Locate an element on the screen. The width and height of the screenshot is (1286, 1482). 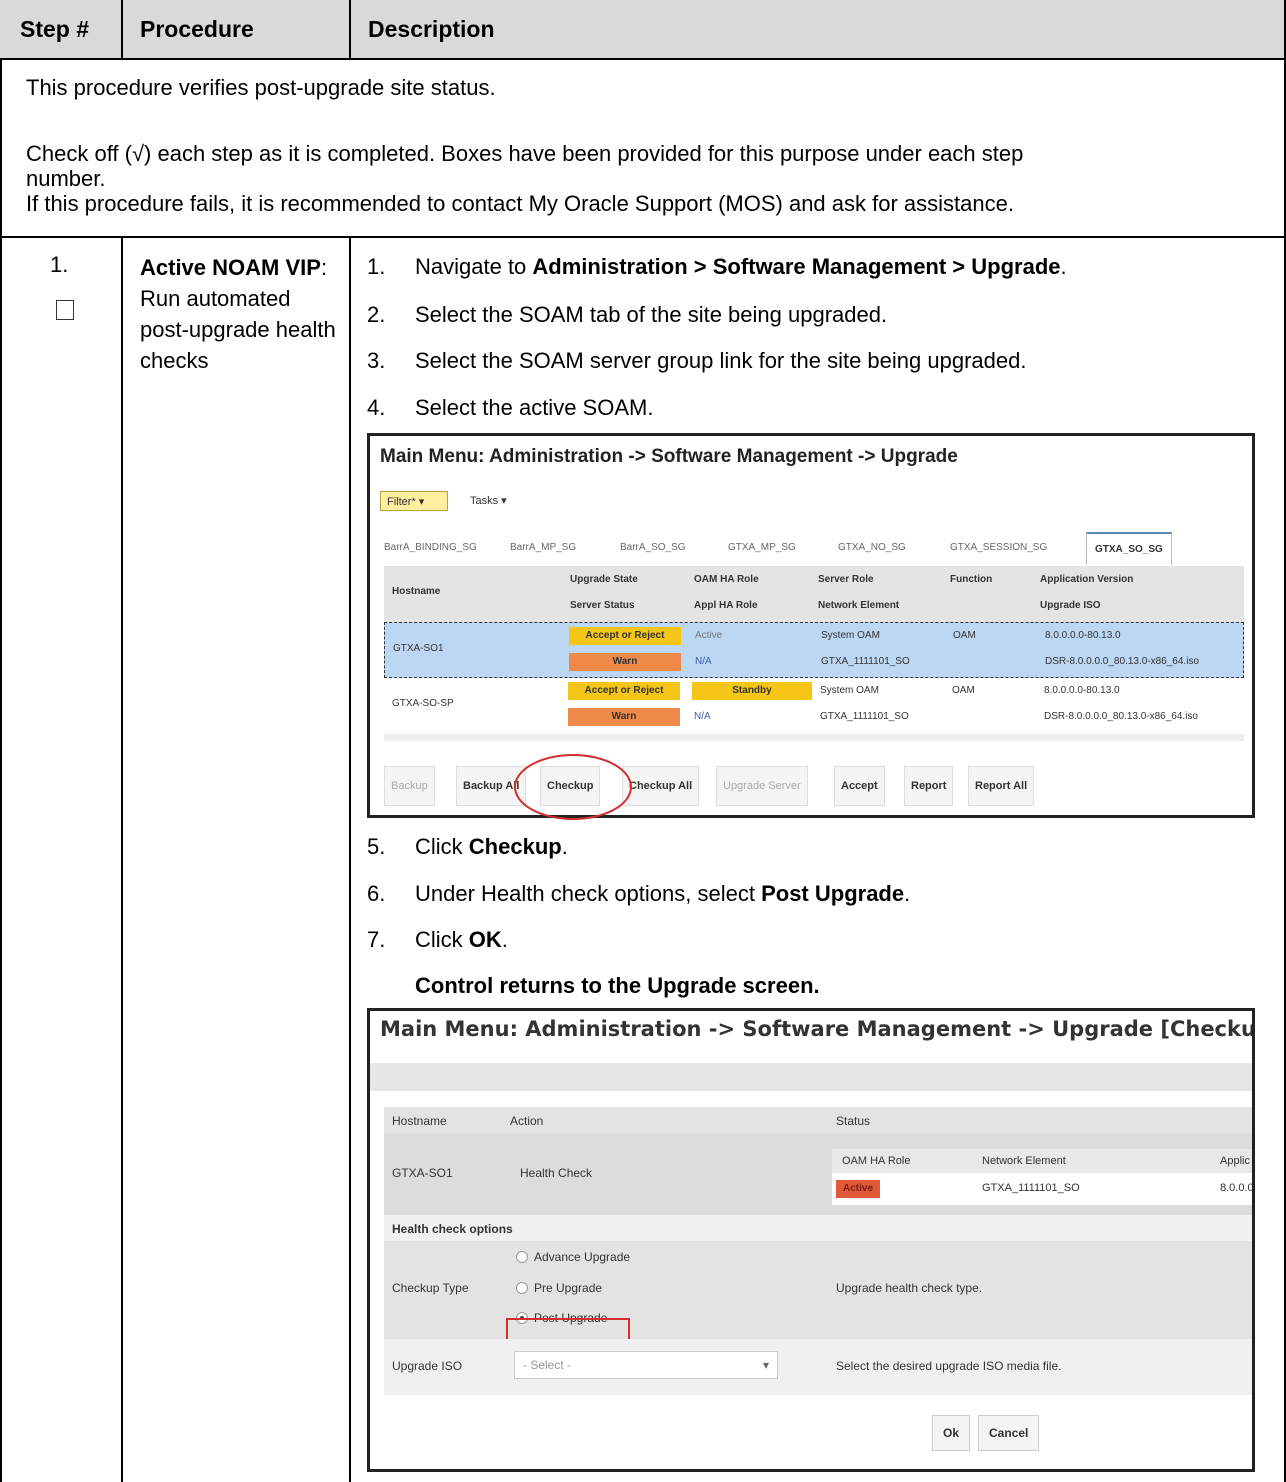
tab-barra-so-sg: BarrA_SO_SG is located at coordinates (653, 547).